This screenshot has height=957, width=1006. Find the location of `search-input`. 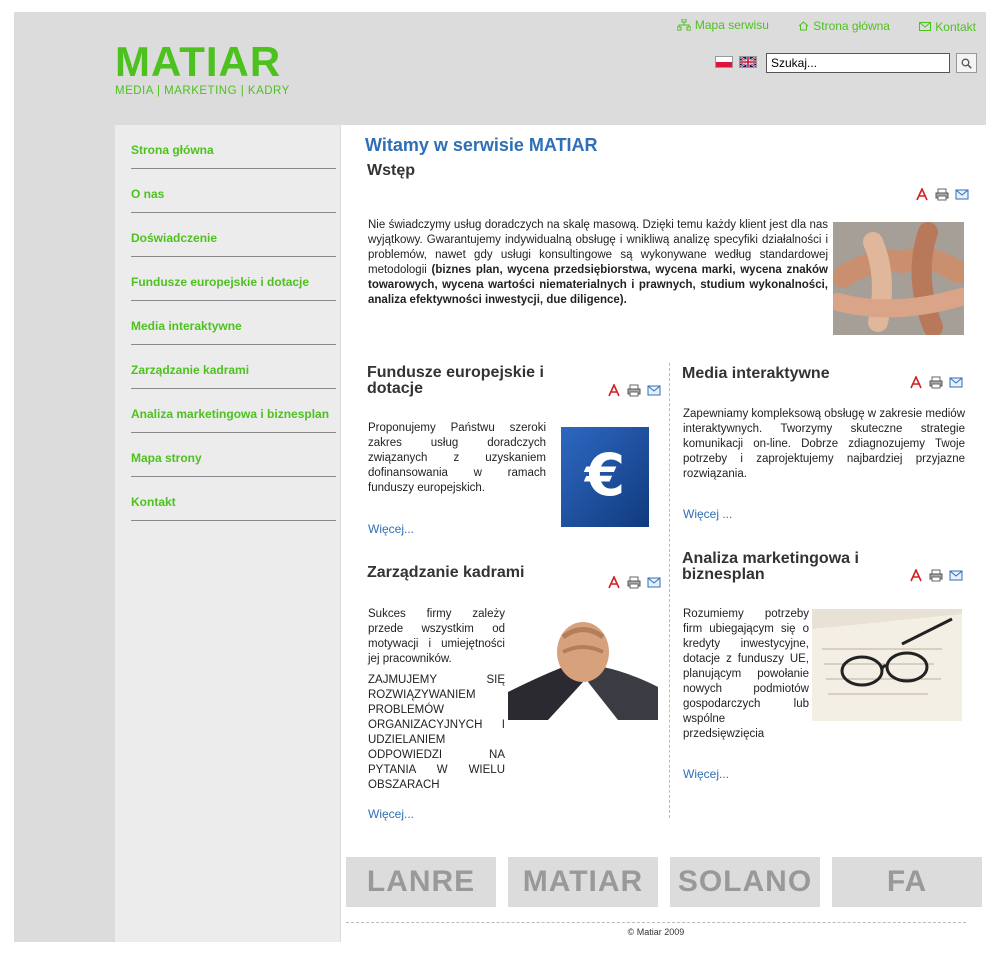

search-input is located at coordinates (858, 63).